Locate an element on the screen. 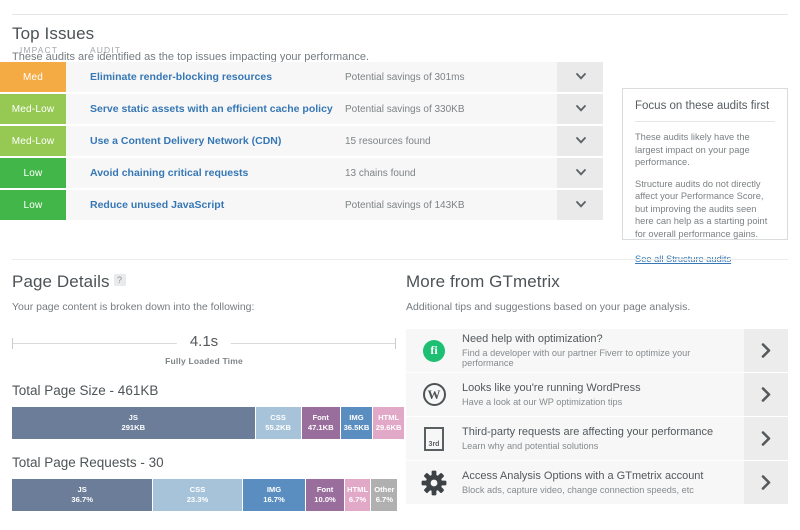 This screenshot has height=530, width=800. bar-segment: JS 291KB is located at coordinates (133, 423).